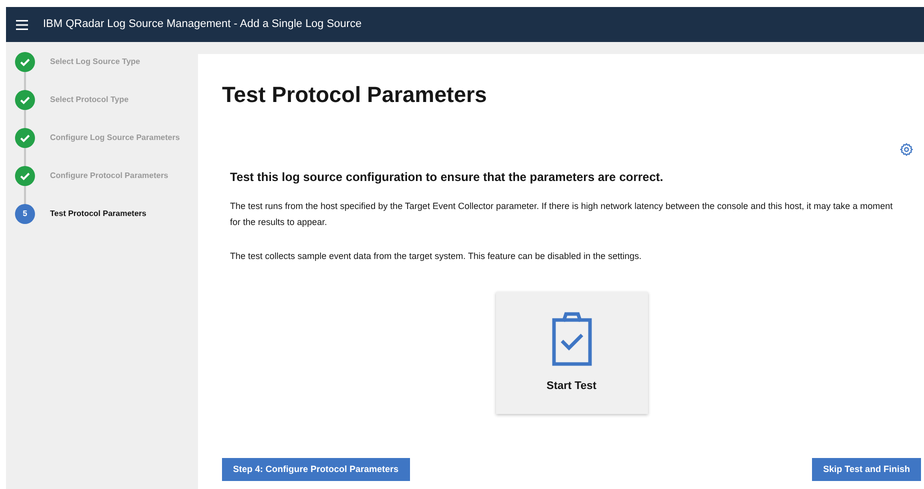 Image resolution: width=924 pixels, height=489 pixels. I want to click on step-label: Test Protocol Parameters, so click(98, 214).